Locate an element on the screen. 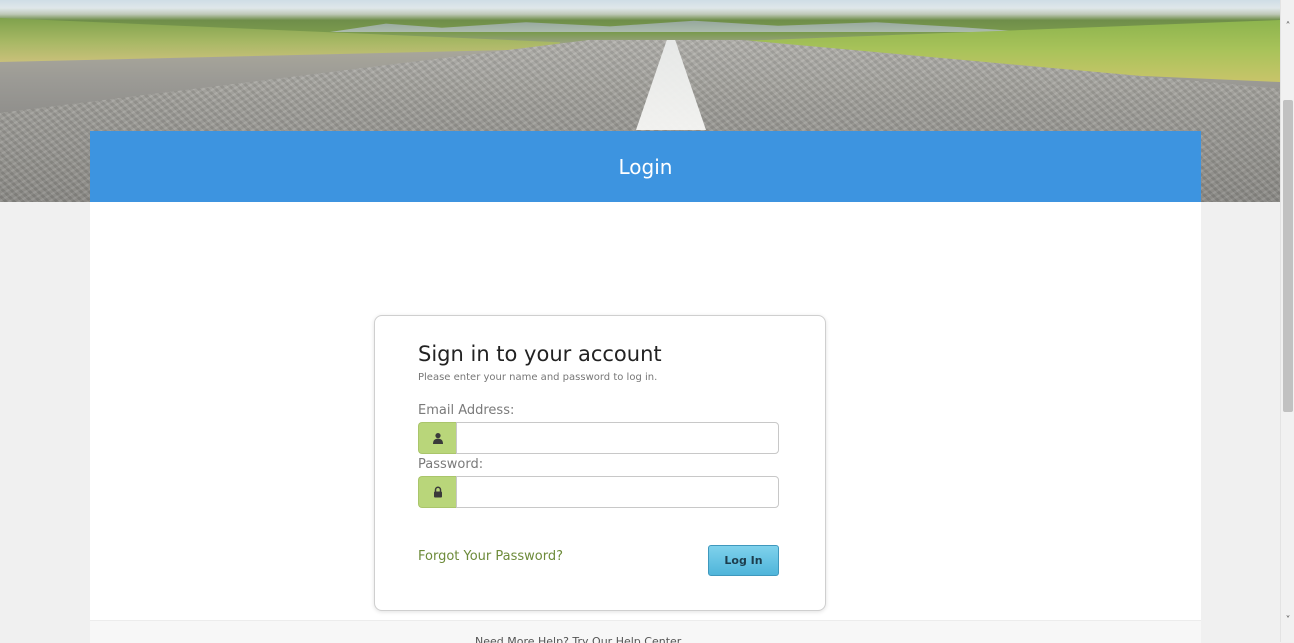  vertical-scrollbar: ˄ ˅ is located at coordinates (1287, 321).